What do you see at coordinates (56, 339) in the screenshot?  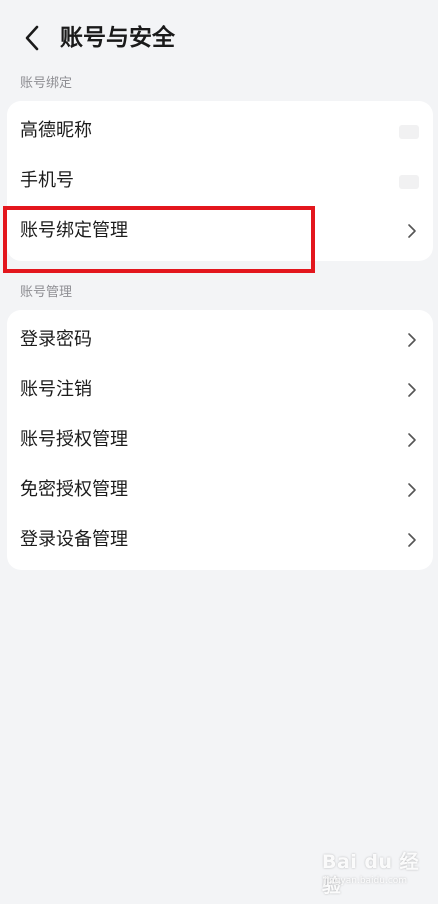 I see `list-item-label: 登录密码` at bounding box center [56, 339].